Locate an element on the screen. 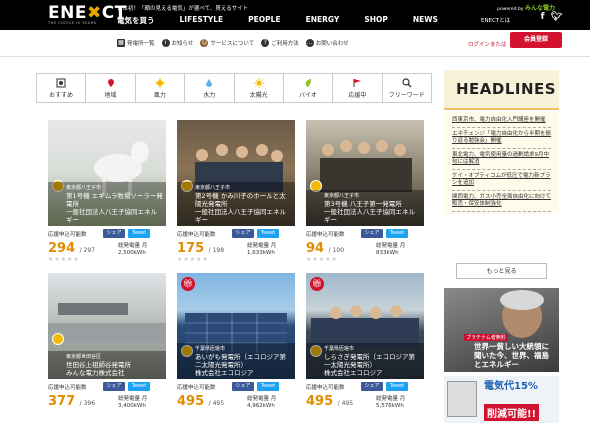 This screenshot has height=423, width=590. support-count: 175 / 198 is located at coordinates (201, 248).